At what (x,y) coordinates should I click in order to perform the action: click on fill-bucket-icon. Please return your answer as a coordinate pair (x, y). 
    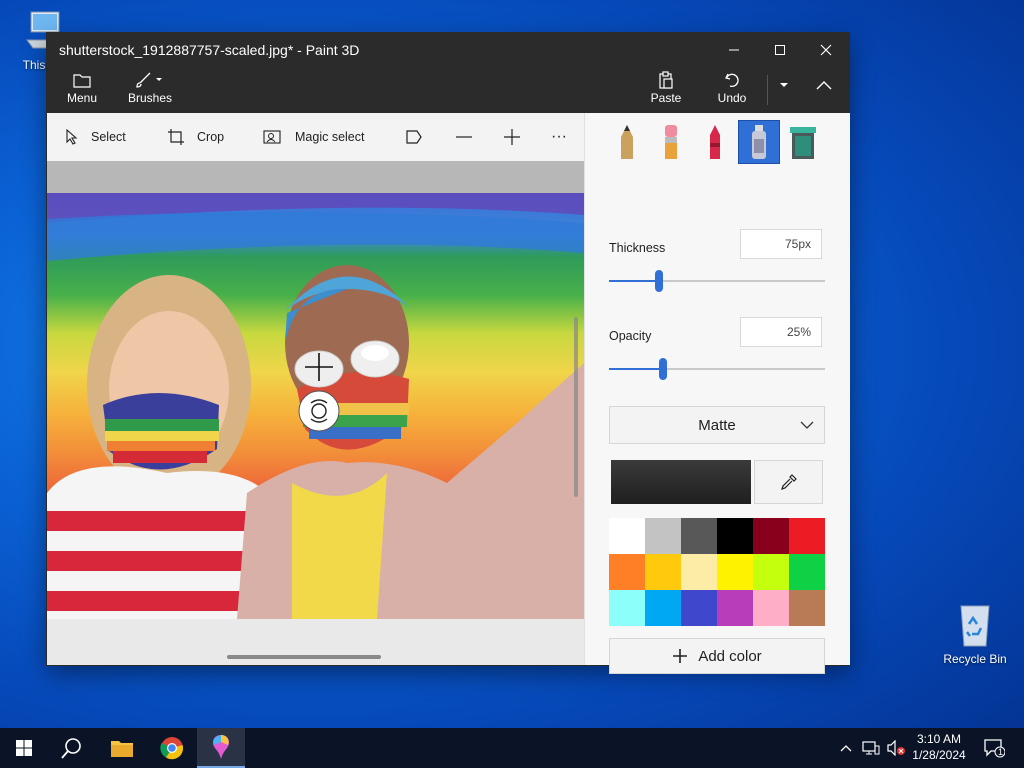
    Looking at the image, I should click on (803, 143).